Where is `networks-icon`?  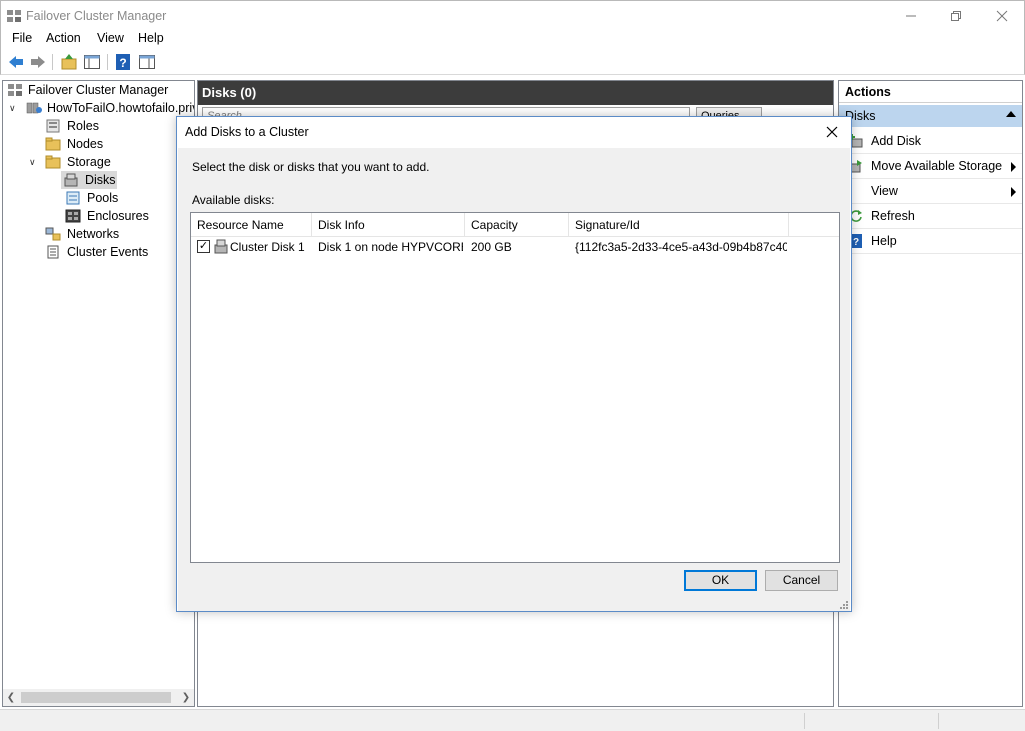 networks-icon is located at coordinates (53, 234).